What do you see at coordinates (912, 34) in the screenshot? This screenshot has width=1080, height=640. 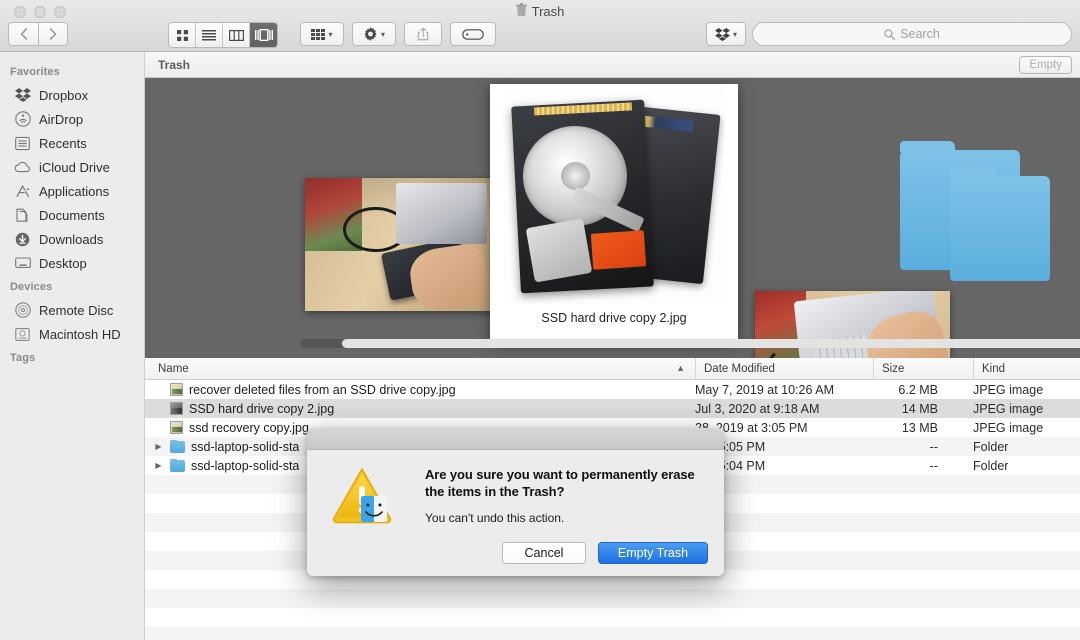 I see `search-input: Search` at bounding box center [912, 34].